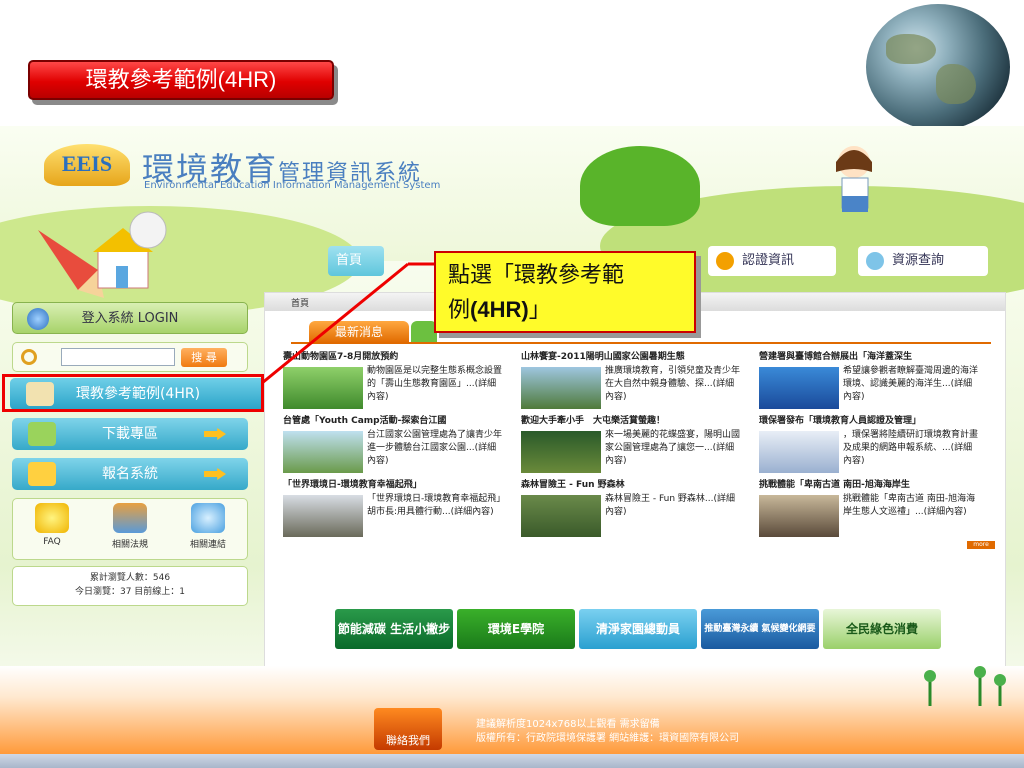  I want to click on reference-examples-label: 環教參考範例(4HR), so click(138, 394).